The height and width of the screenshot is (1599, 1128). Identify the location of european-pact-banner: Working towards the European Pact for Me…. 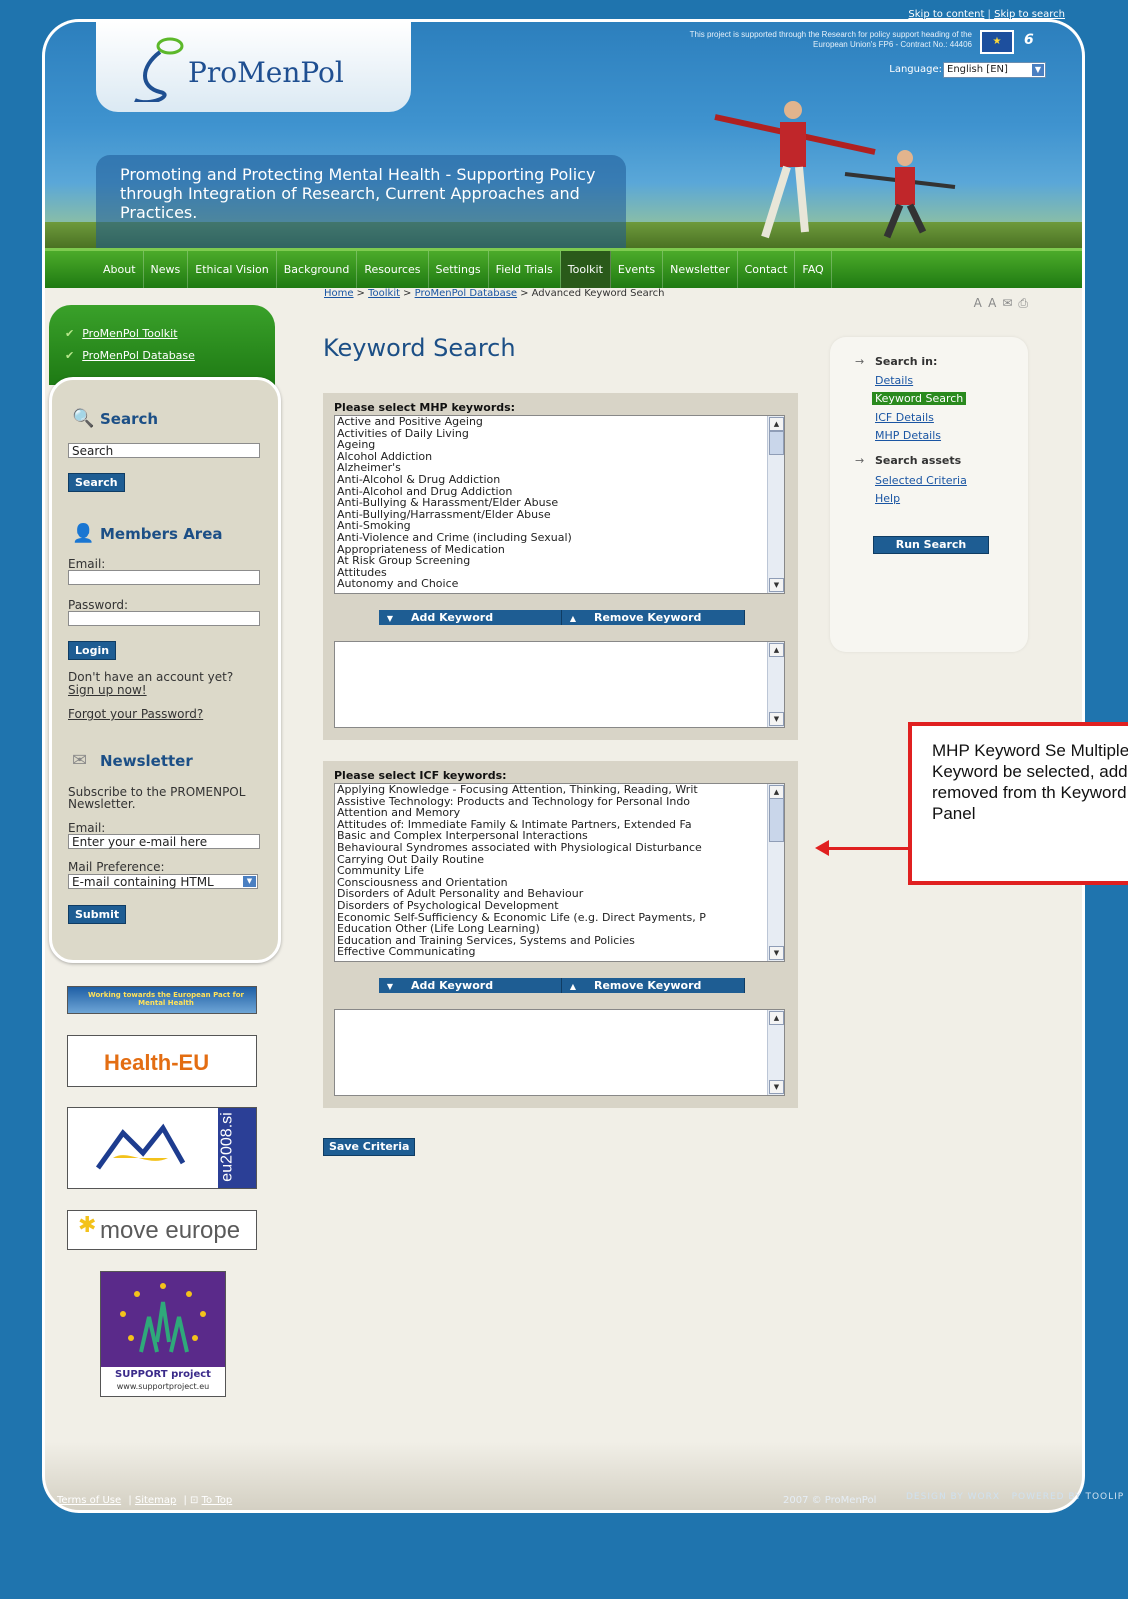
(162, 1000).